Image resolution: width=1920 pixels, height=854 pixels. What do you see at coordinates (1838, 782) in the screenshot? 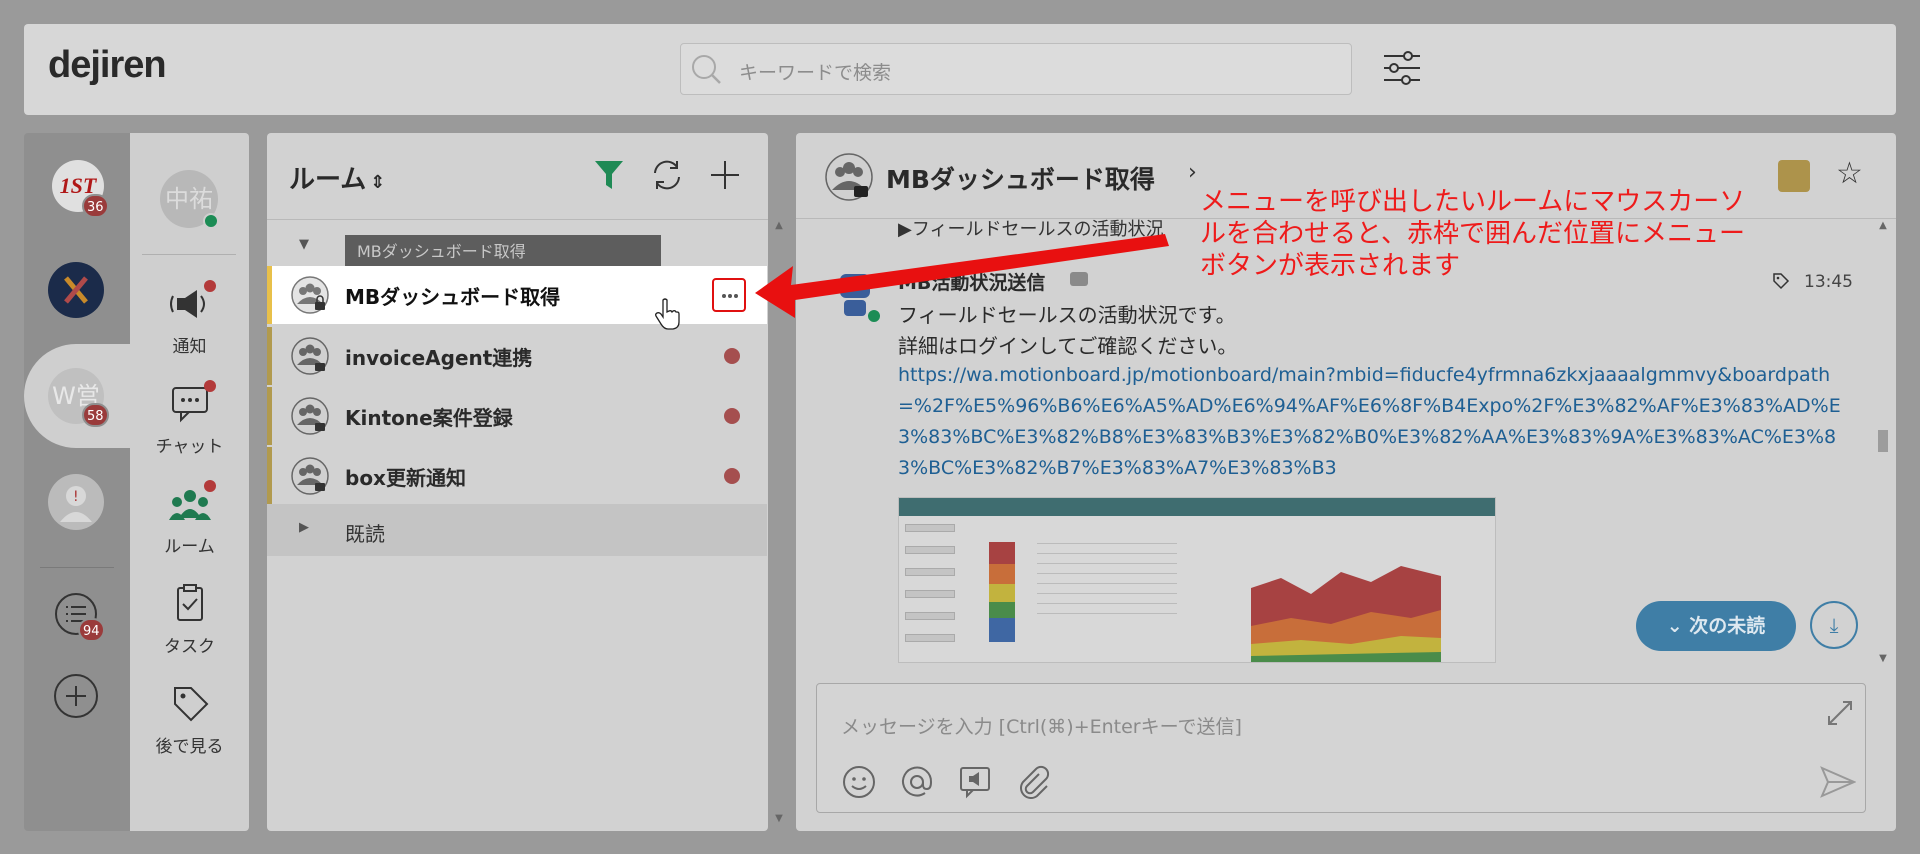
I see `send-icon` at bounding box center [1838, 782].